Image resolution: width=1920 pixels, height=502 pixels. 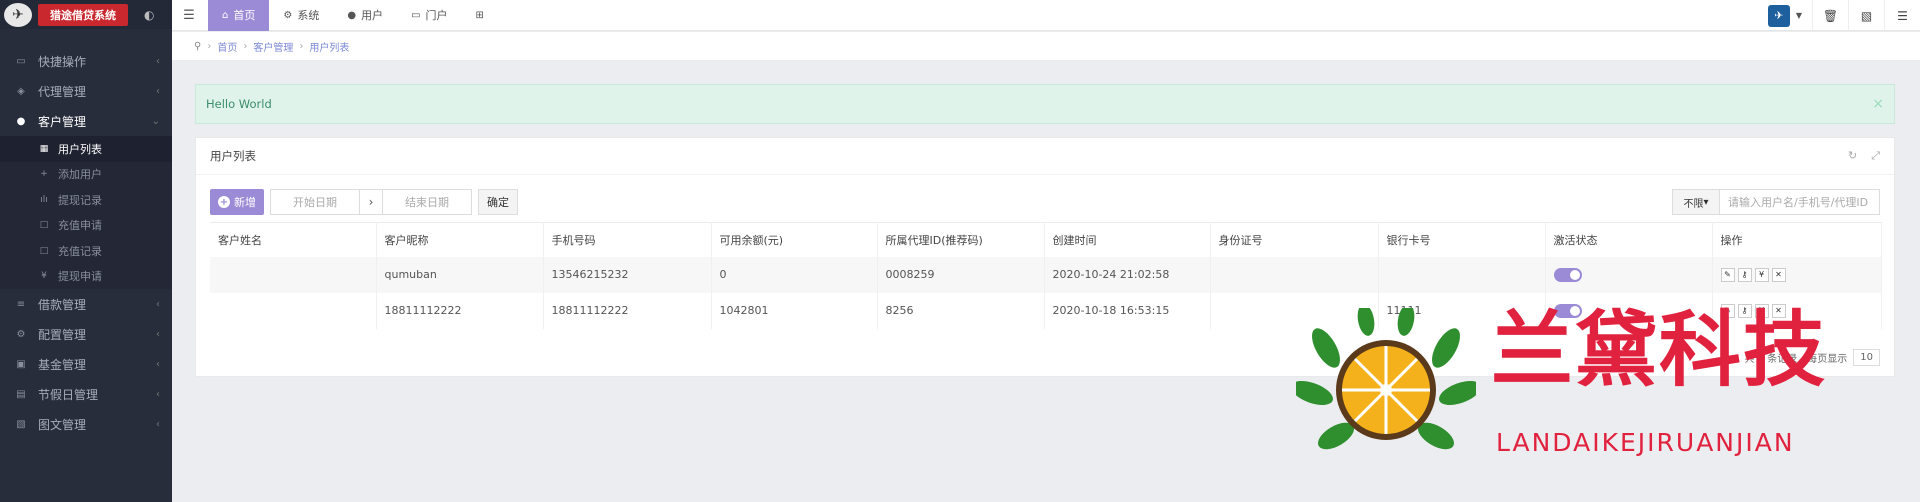 I want to click on sidebar-item-config: ⚙ 配置管理 ‹, so click(x=86, y=334).